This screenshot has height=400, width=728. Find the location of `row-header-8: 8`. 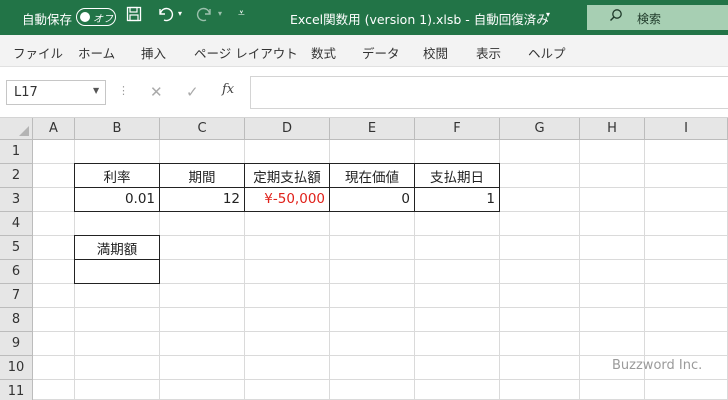

row-header-8: 8 is located at coordinates (16, 320).